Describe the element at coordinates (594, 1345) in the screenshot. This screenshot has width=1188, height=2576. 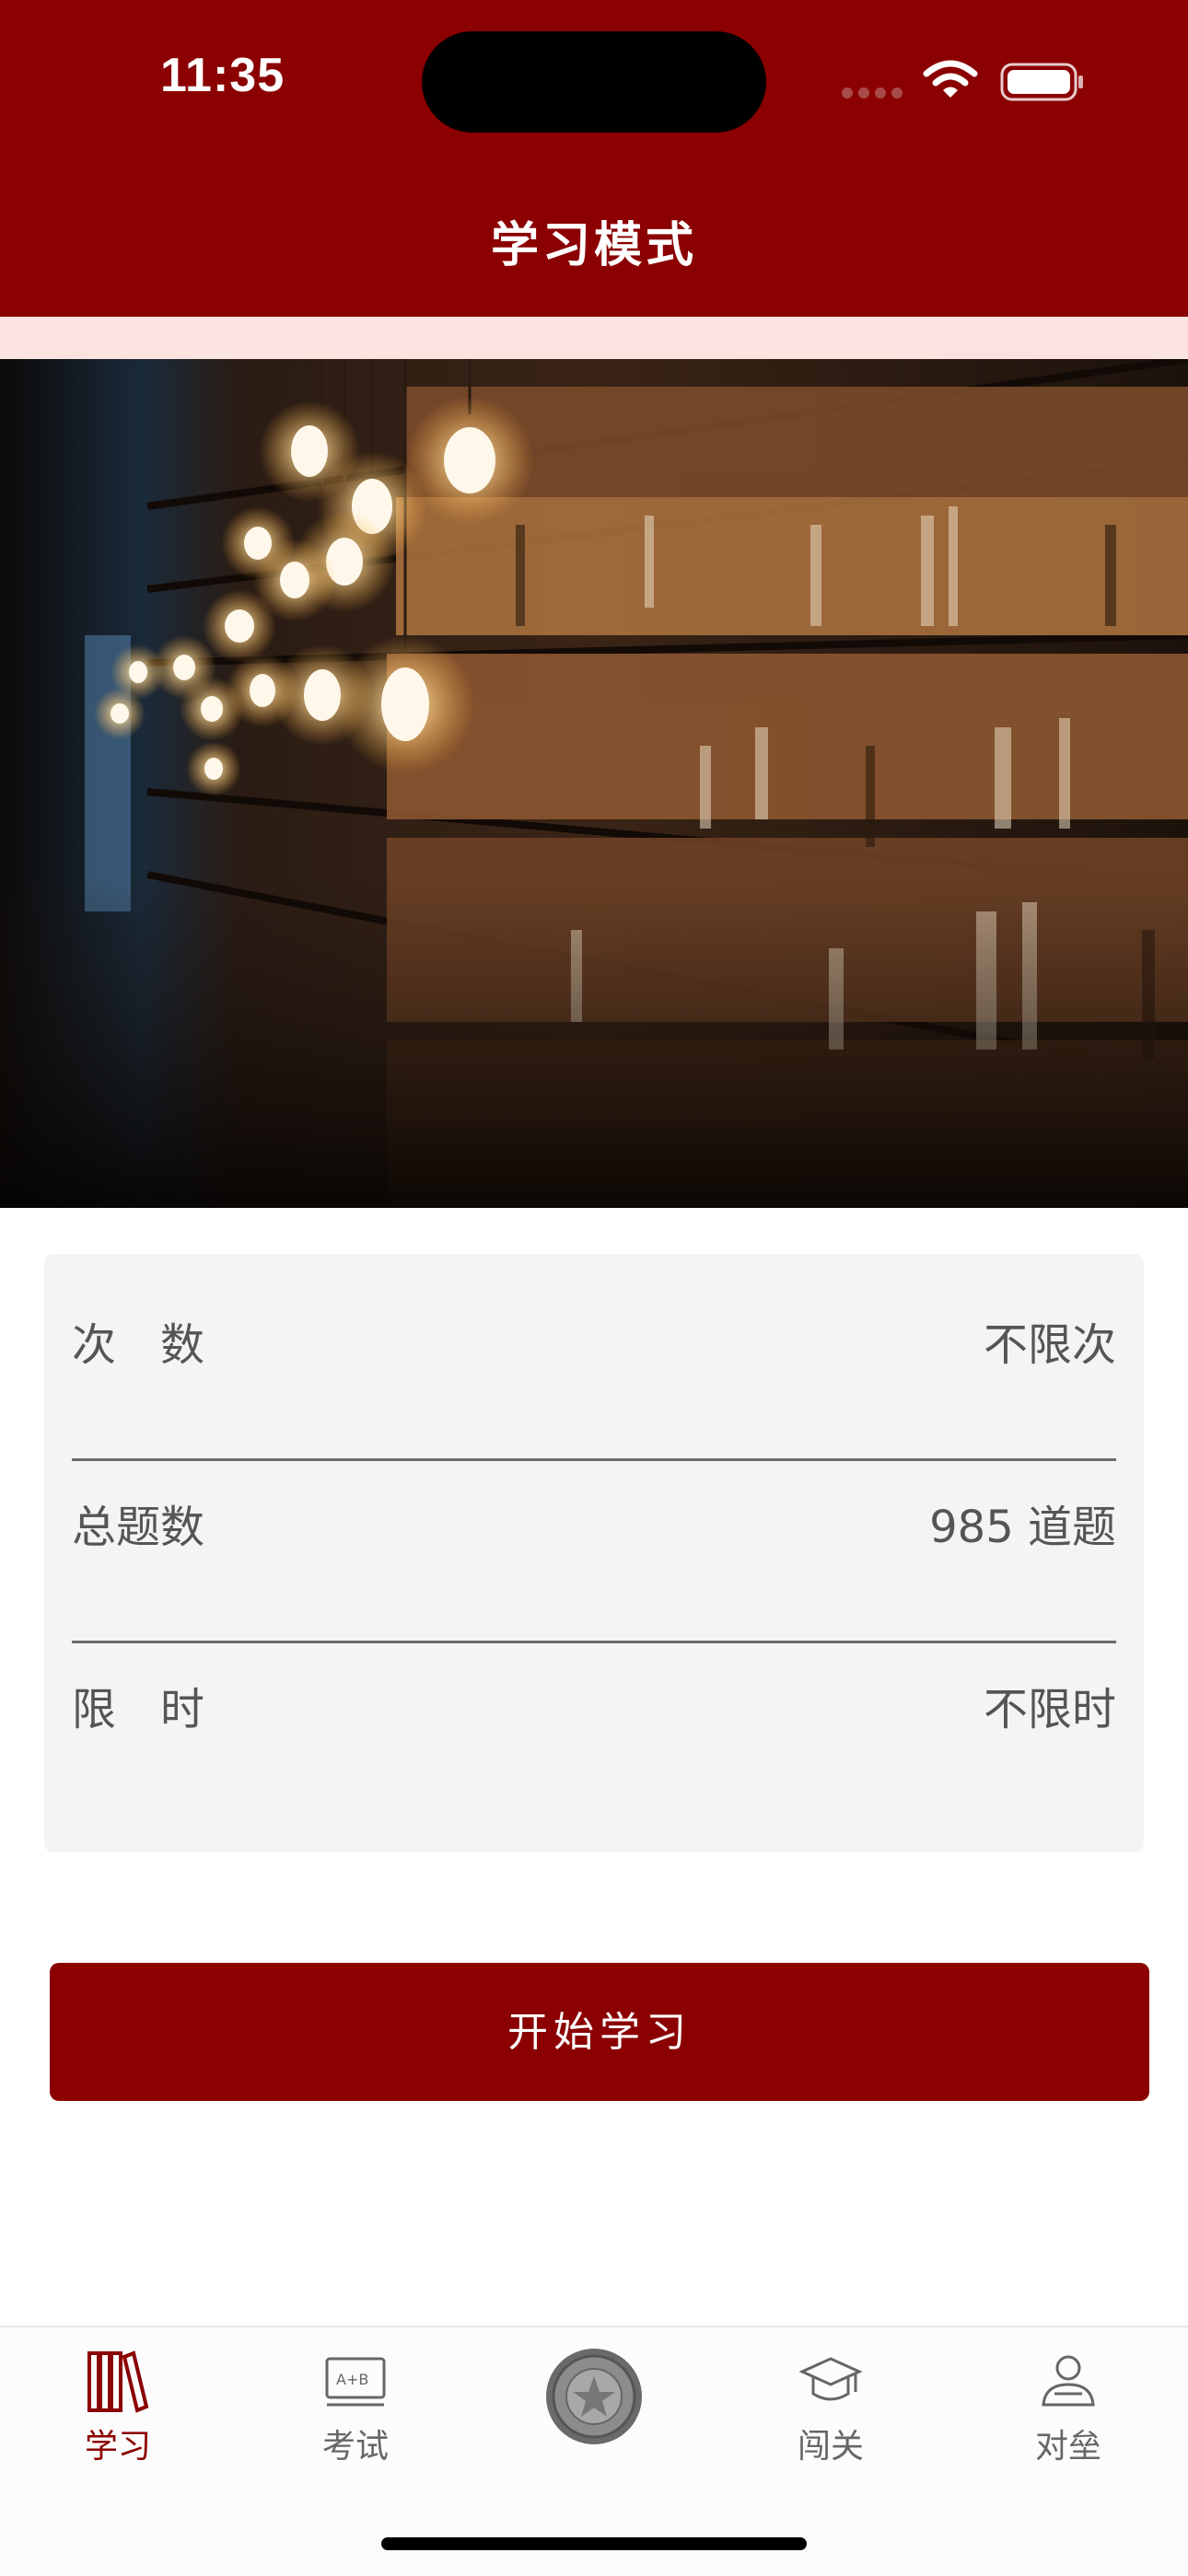
I see `info-row-attempts: 次 数 不限次` at that location.